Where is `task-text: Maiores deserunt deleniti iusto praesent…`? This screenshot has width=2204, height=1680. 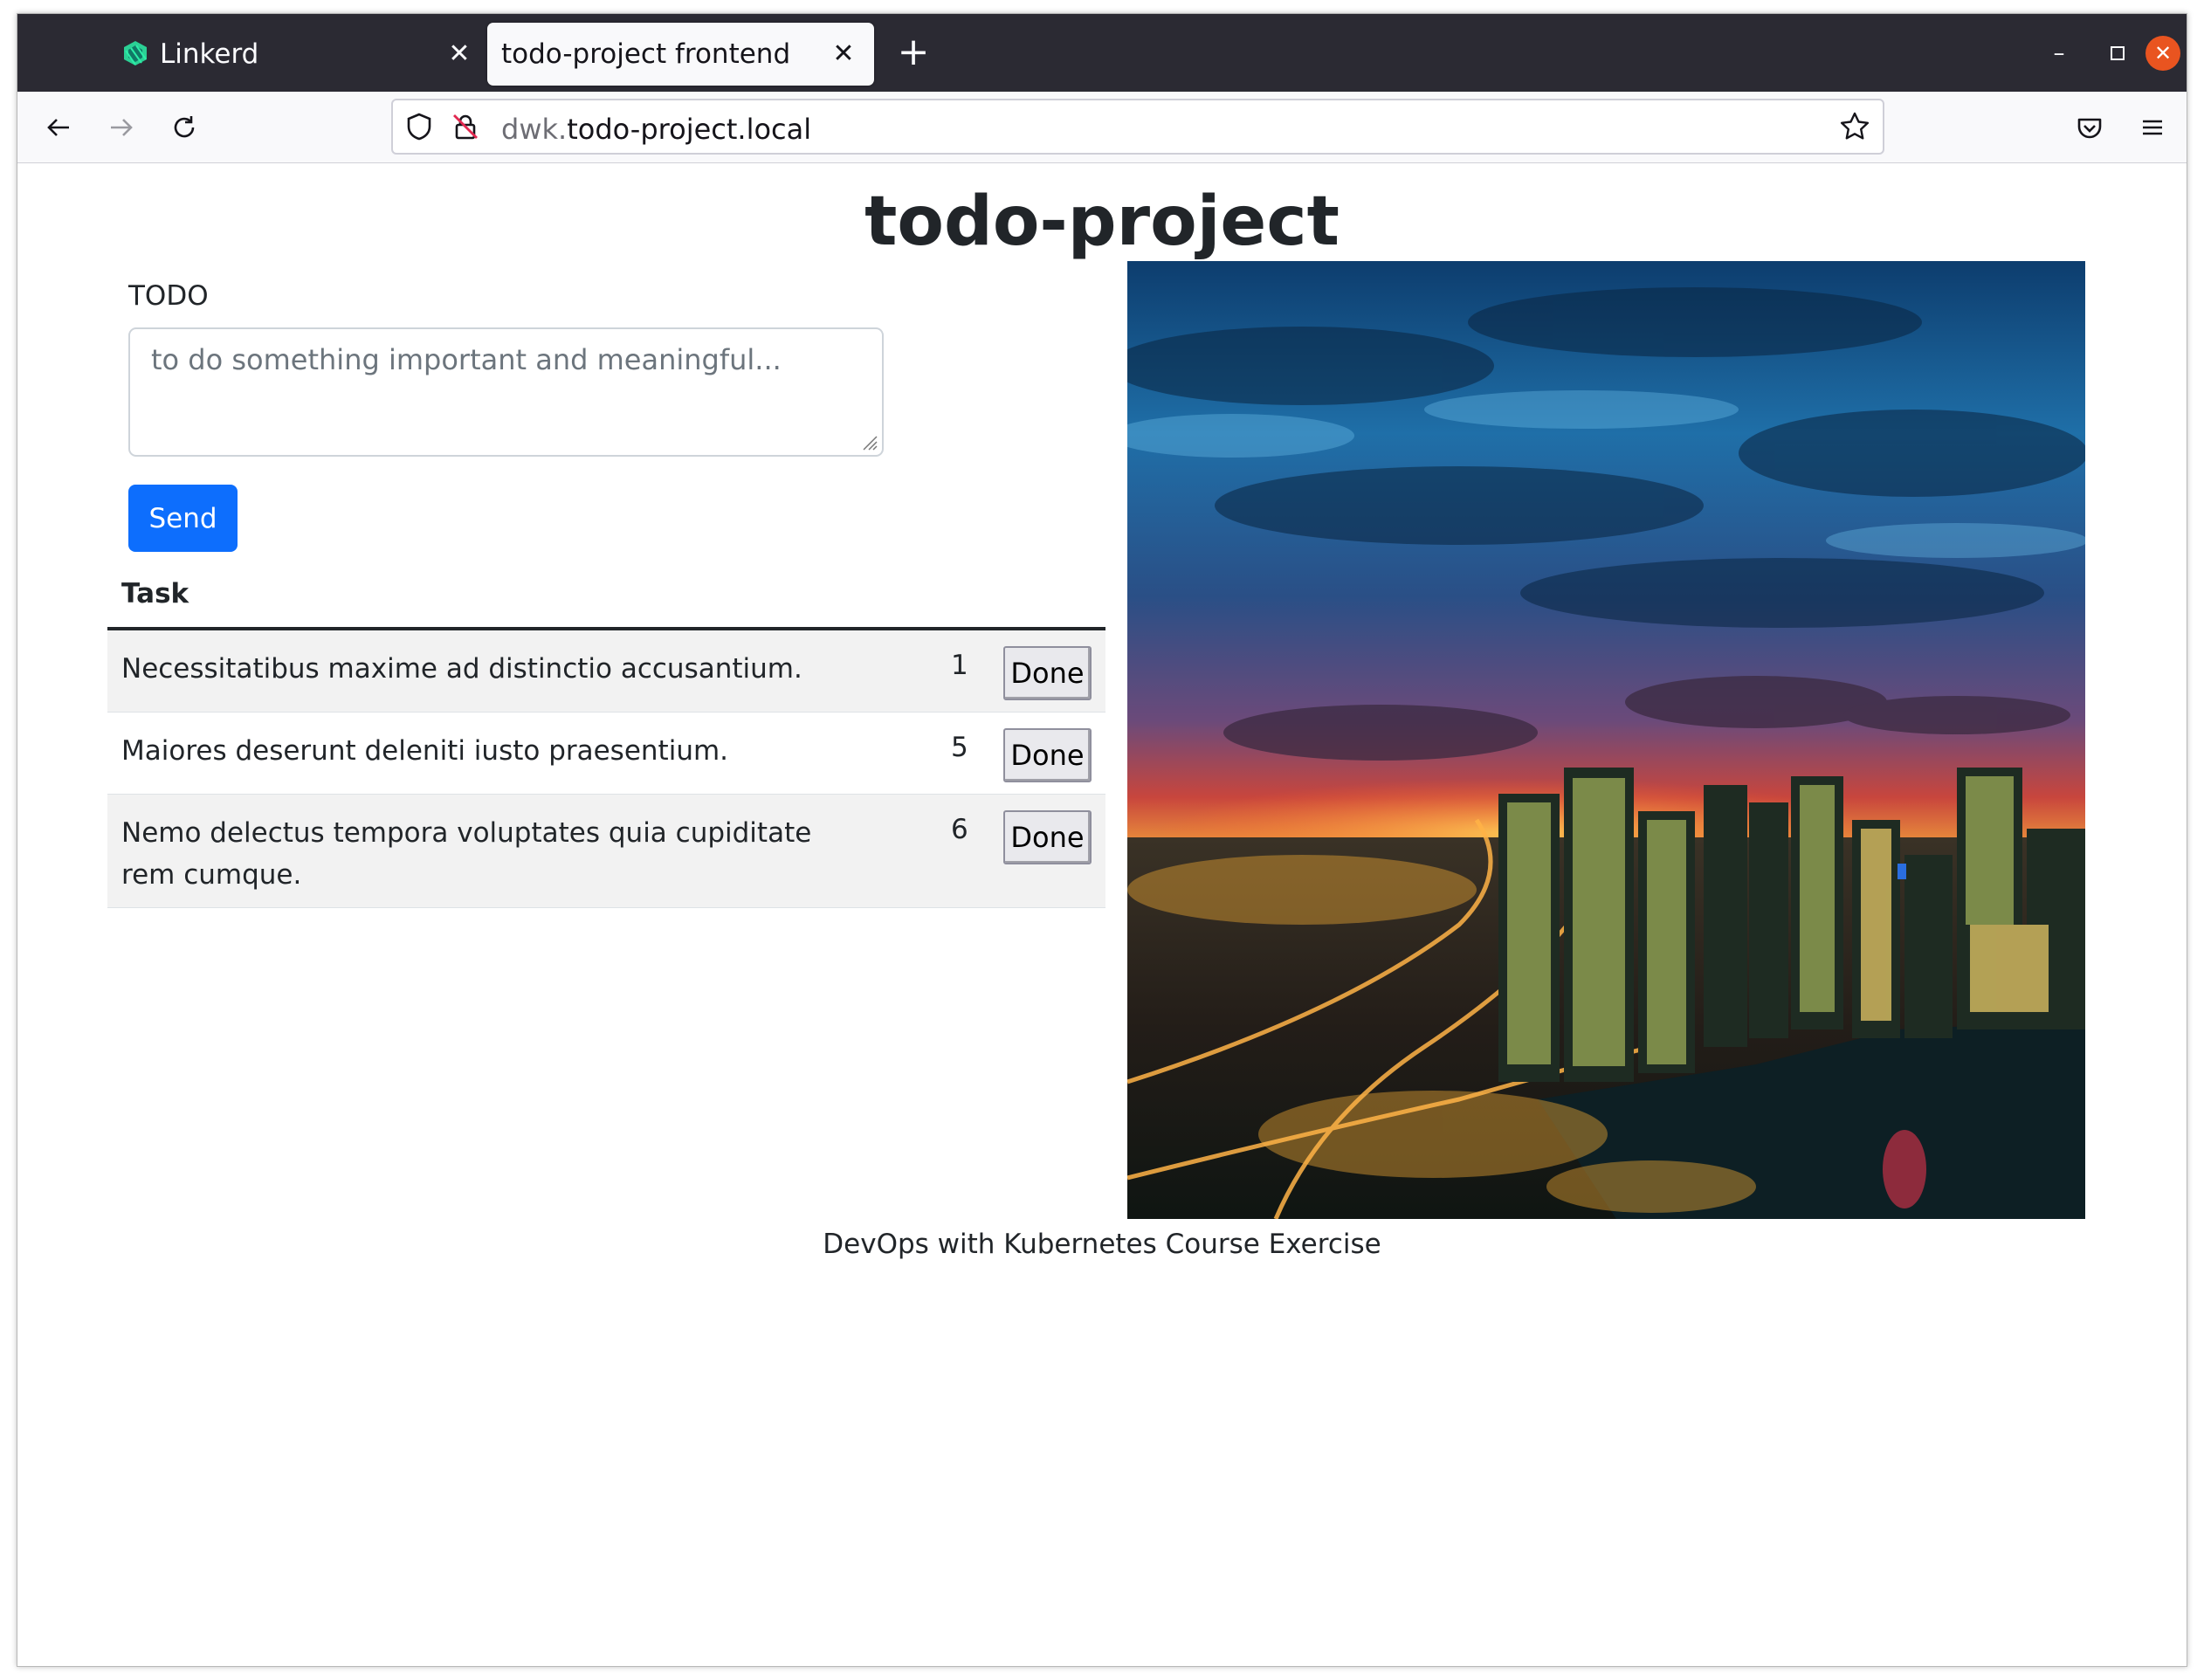 task-text: Maiores deserunt deleniti iusto praesent… is located at coordinates (425, 751).